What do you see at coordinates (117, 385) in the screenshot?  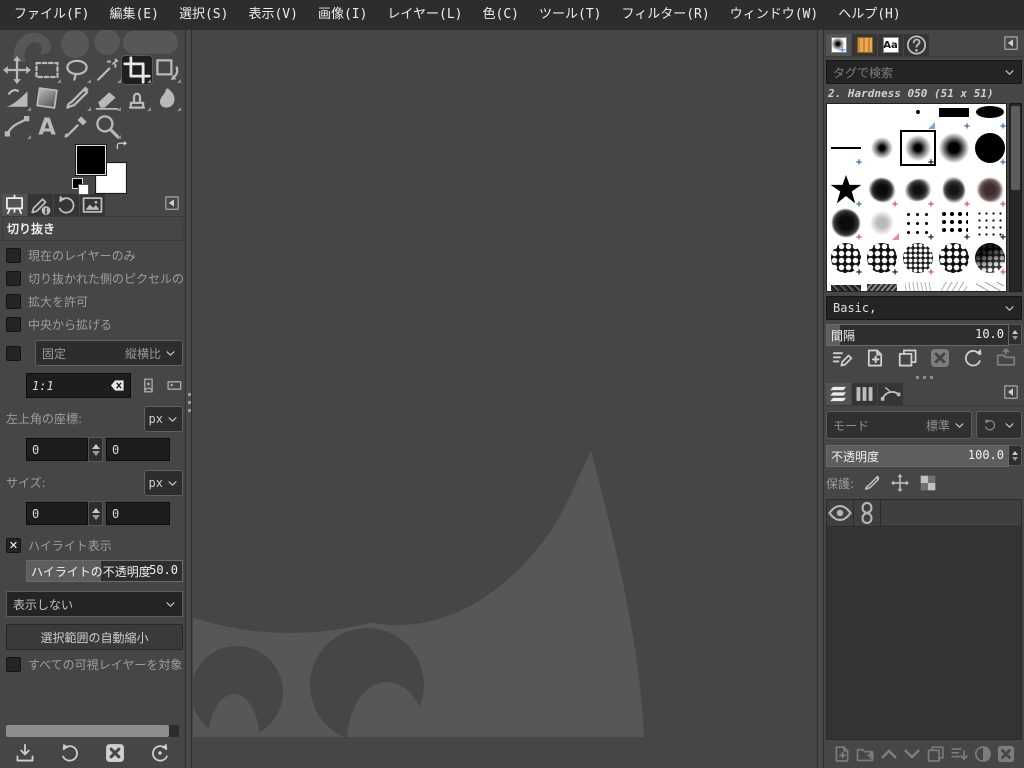 I see `clear-entry-icon` at bounding box center [117, 385].